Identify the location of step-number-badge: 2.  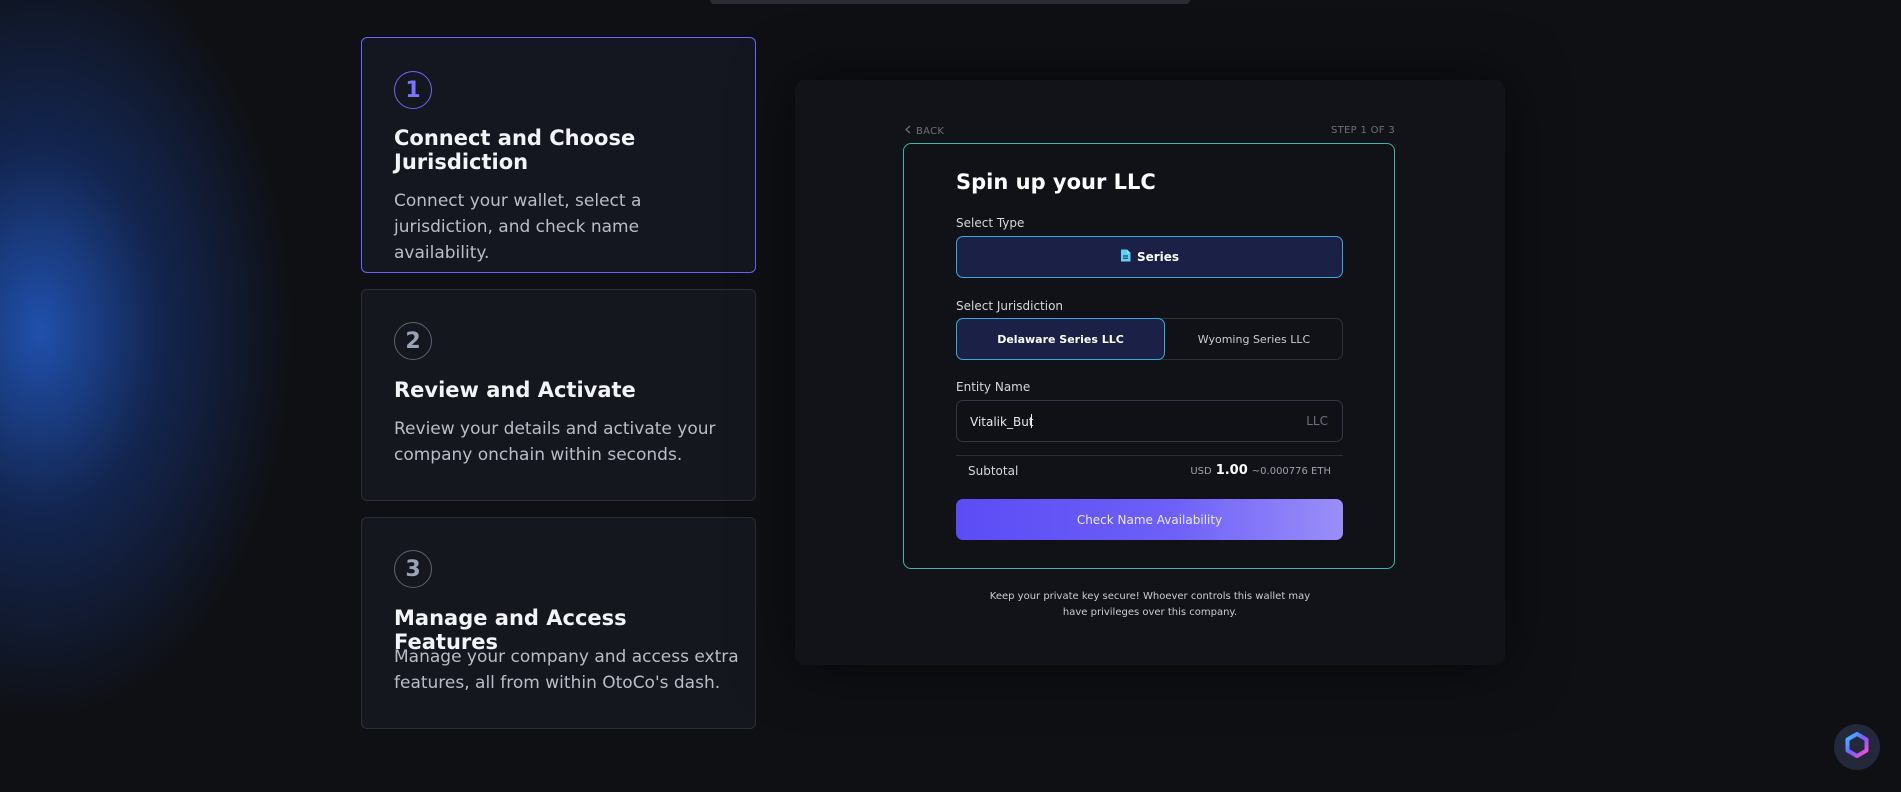
(413, 341).